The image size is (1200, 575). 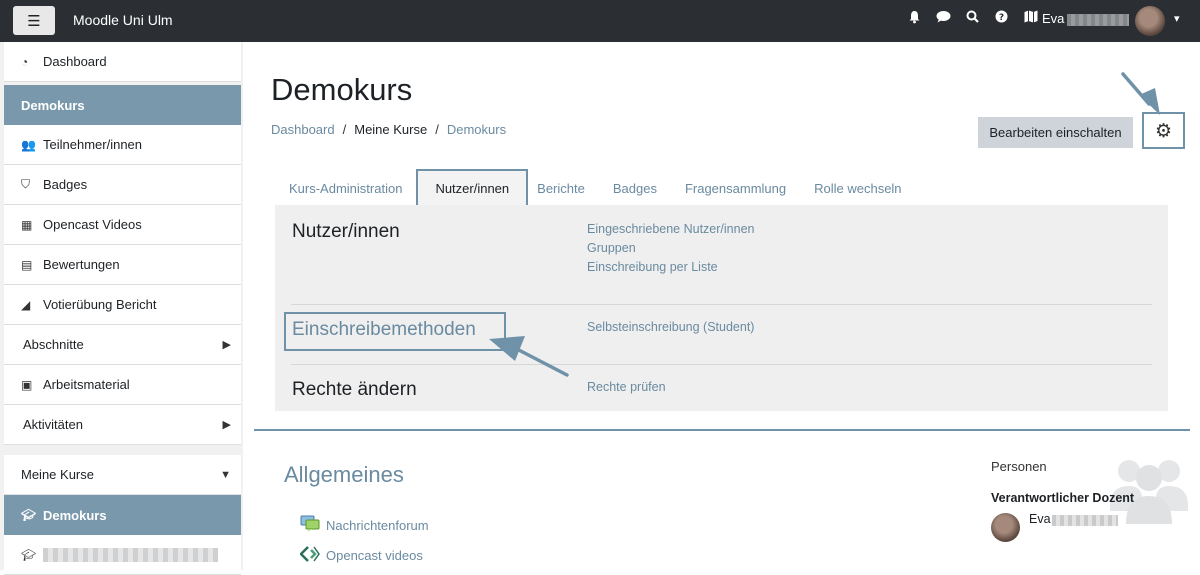 I want to click on sidebar-item-dashboard: ◔ Dashboard, so click(x=122, y=62).